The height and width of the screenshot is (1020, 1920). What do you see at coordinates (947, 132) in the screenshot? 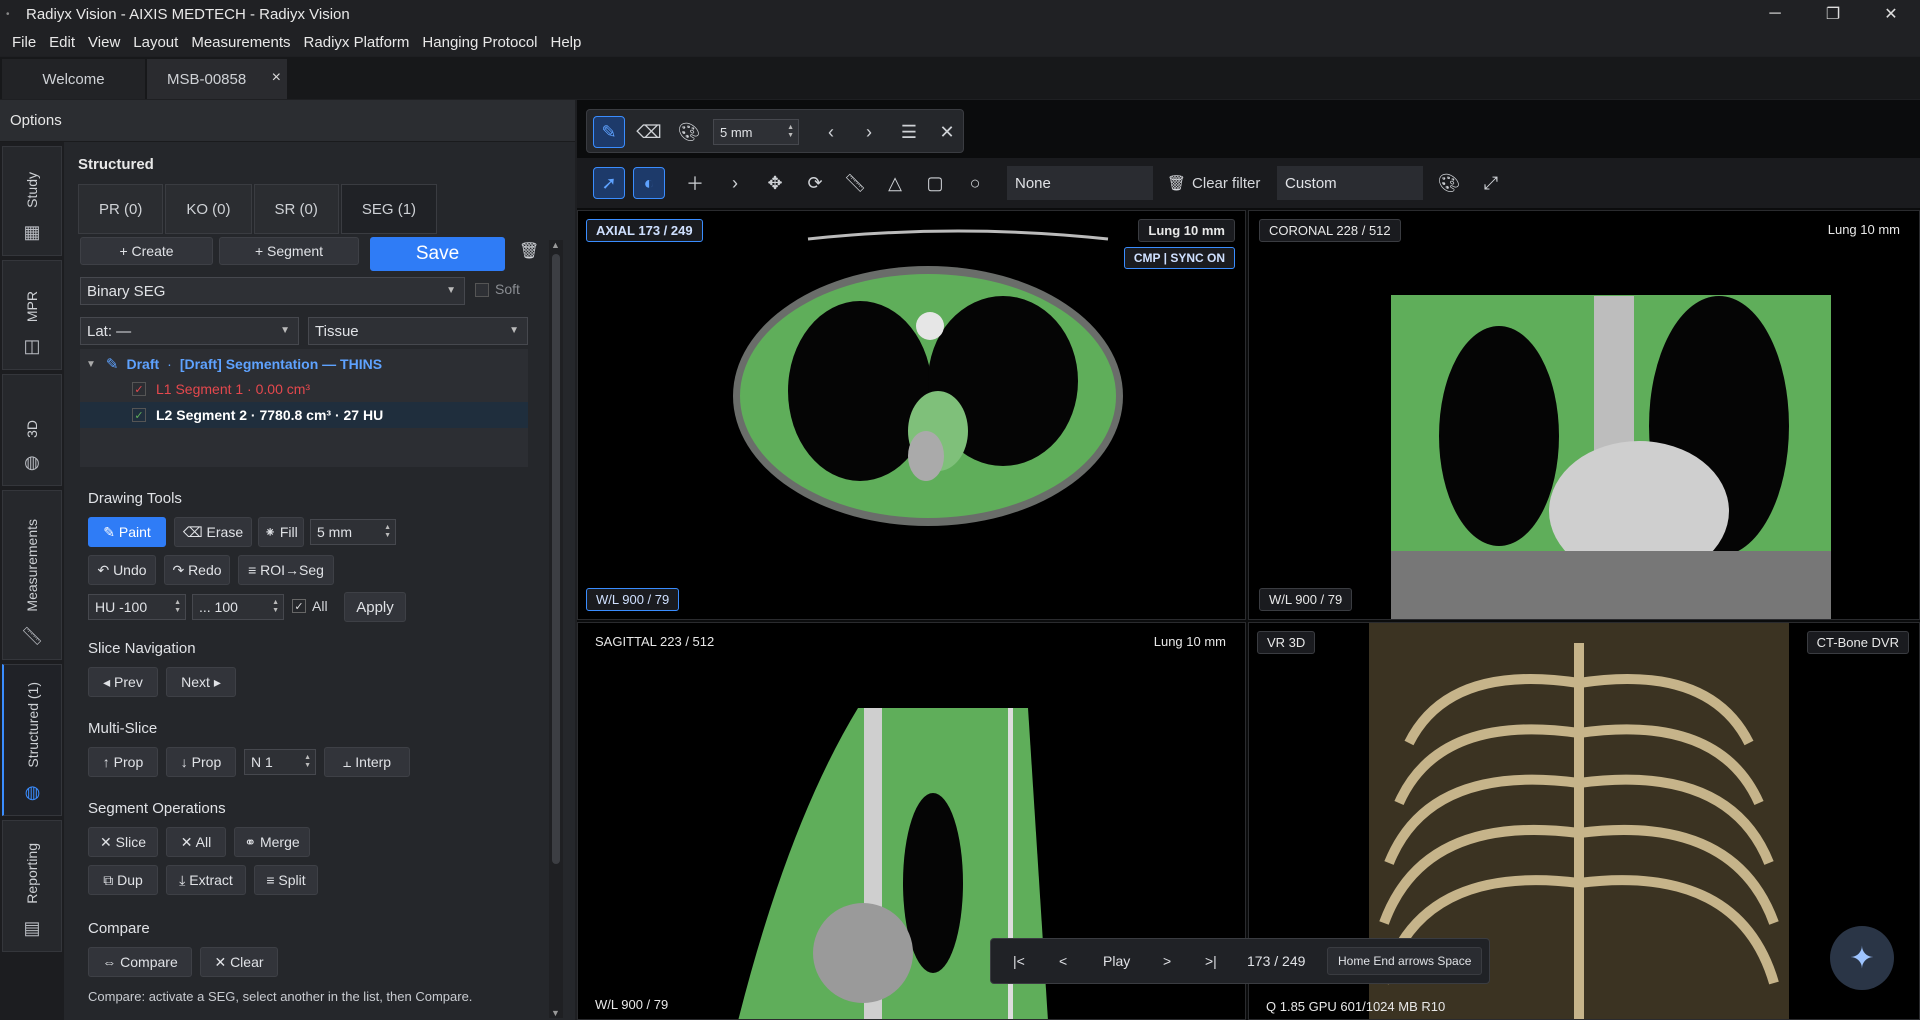
I see `close-icon: ✕` at bounding box center [947, 132].